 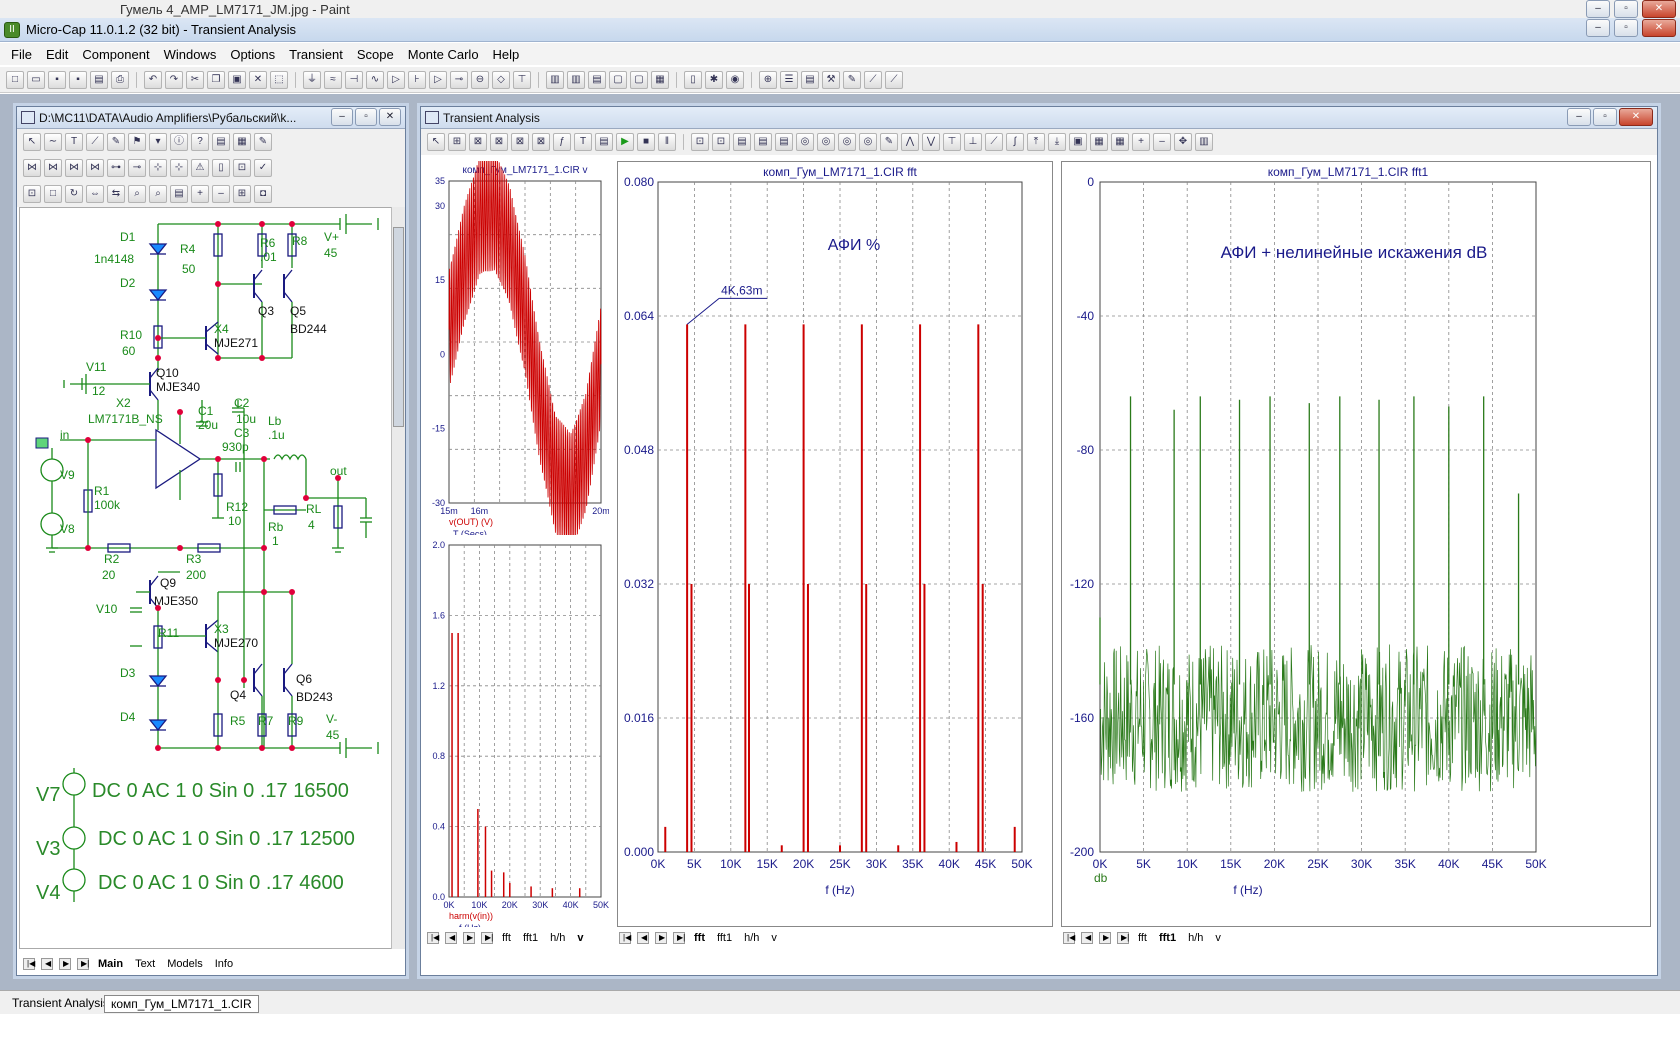 I want to click on save-icon: ▪, so click(x=57, y=79).